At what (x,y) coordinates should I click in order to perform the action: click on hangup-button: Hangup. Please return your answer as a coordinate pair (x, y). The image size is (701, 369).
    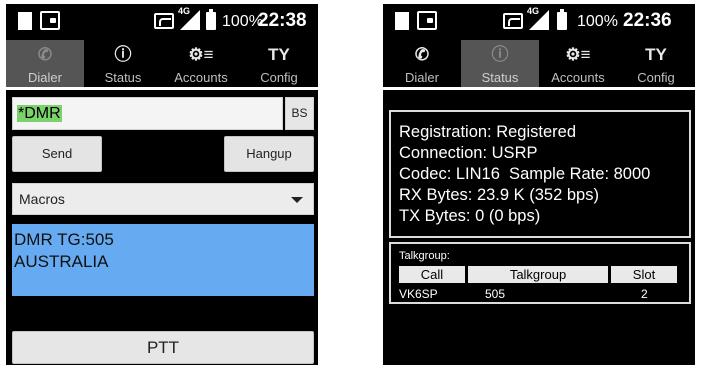
    Looking at the image, I should click on (269, 154).